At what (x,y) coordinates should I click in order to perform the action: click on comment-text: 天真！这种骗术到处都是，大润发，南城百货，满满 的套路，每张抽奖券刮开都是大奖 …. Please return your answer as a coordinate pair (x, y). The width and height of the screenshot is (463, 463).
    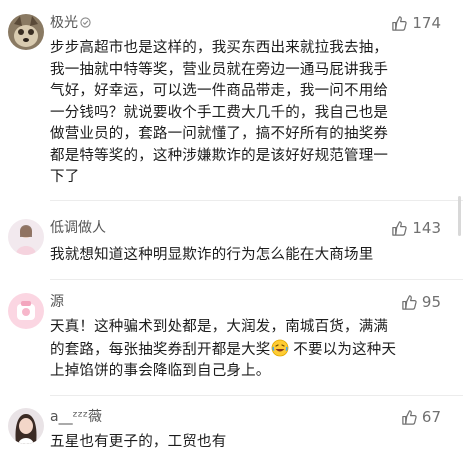
    Looking at the image, I should click on (250, 350).